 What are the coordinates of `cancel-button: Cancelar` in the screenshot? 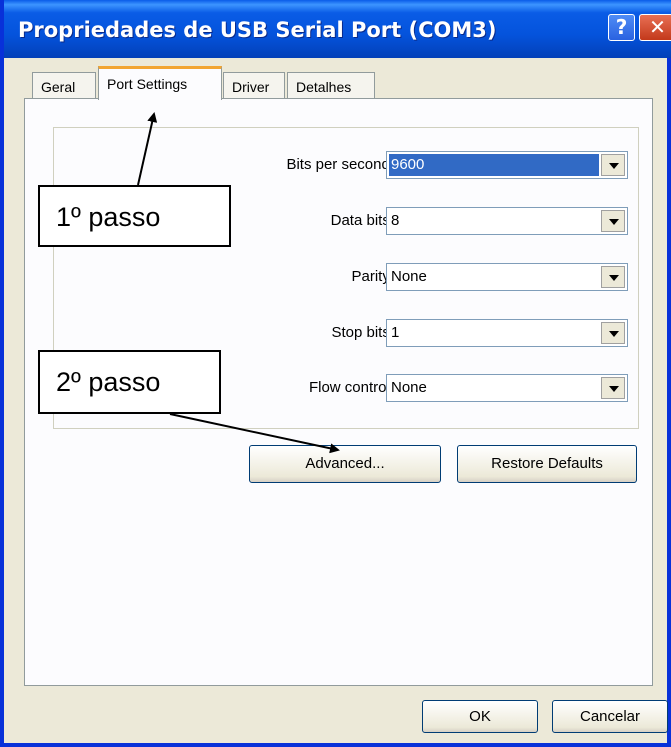 It's located at (610, 716).